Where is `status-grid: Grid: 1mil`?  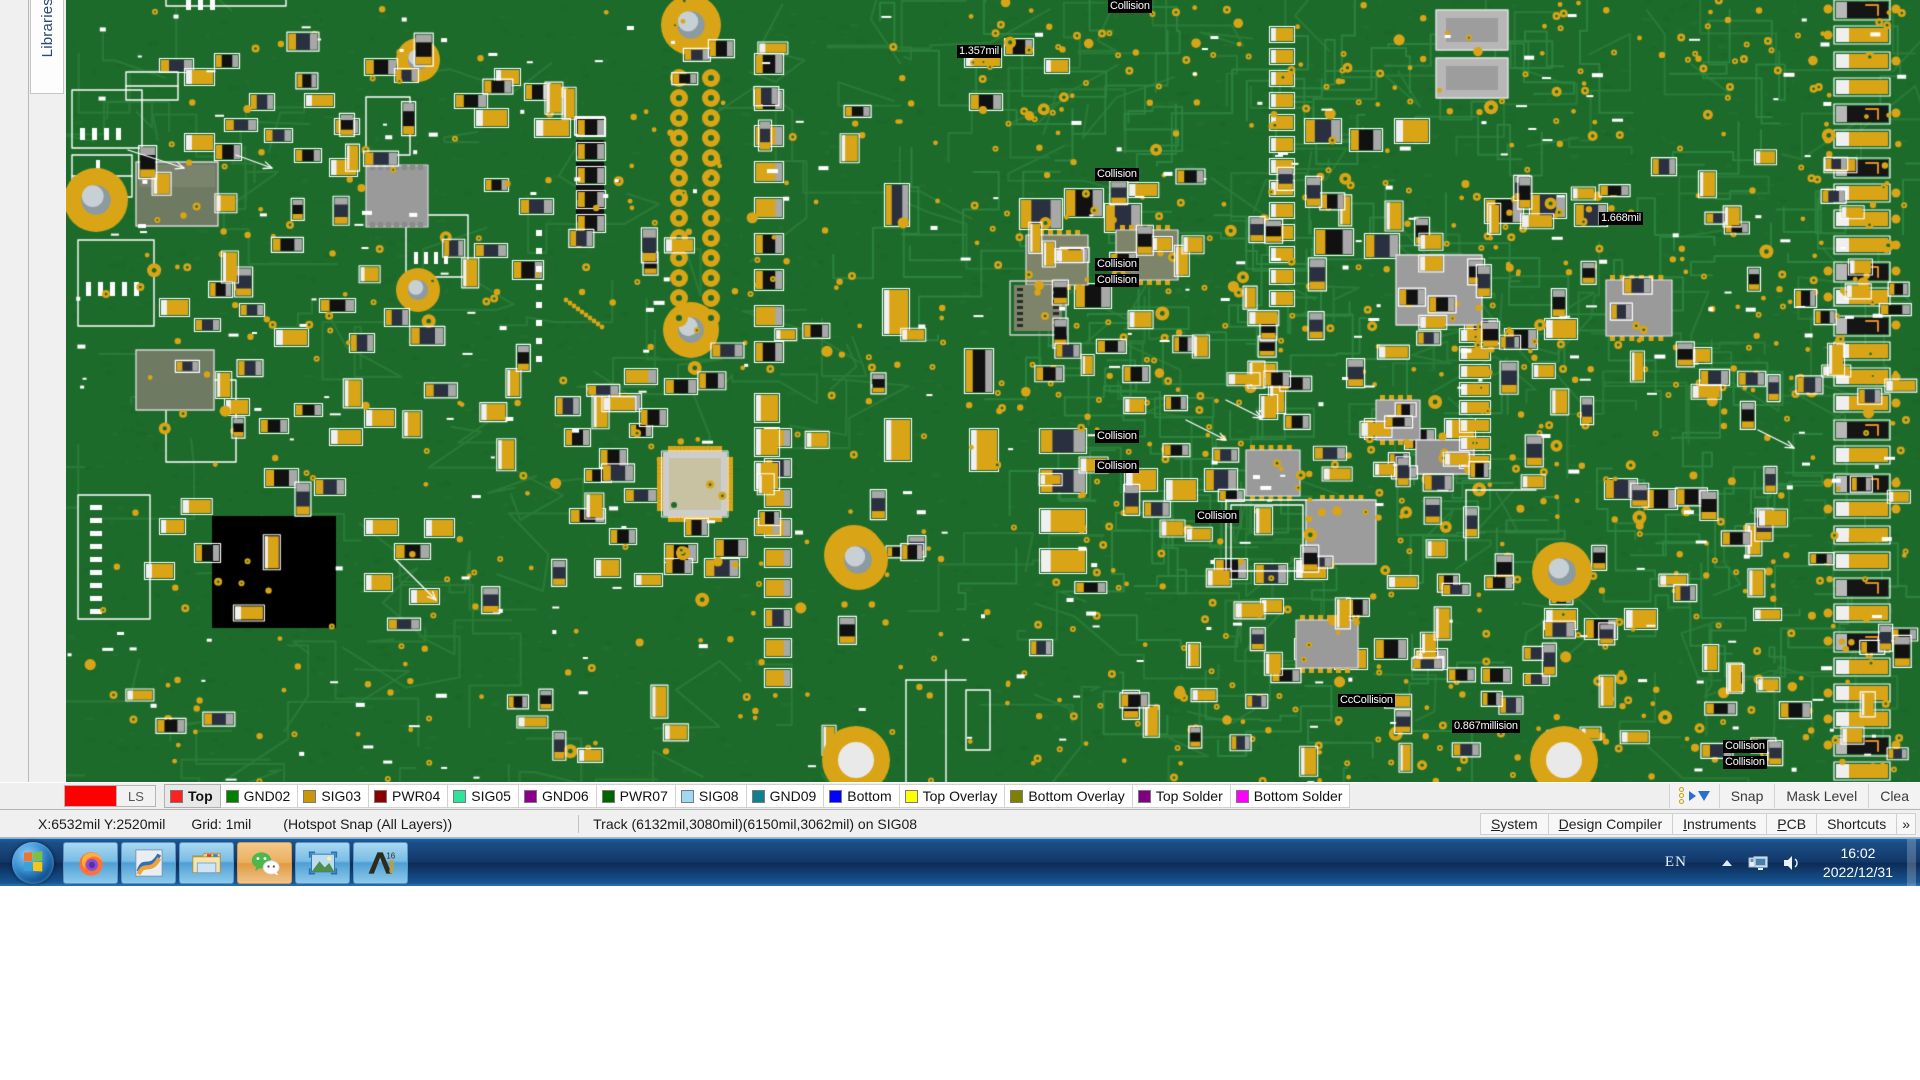
status-grid: Grid: 1mil is located at coordinates (221, 823).